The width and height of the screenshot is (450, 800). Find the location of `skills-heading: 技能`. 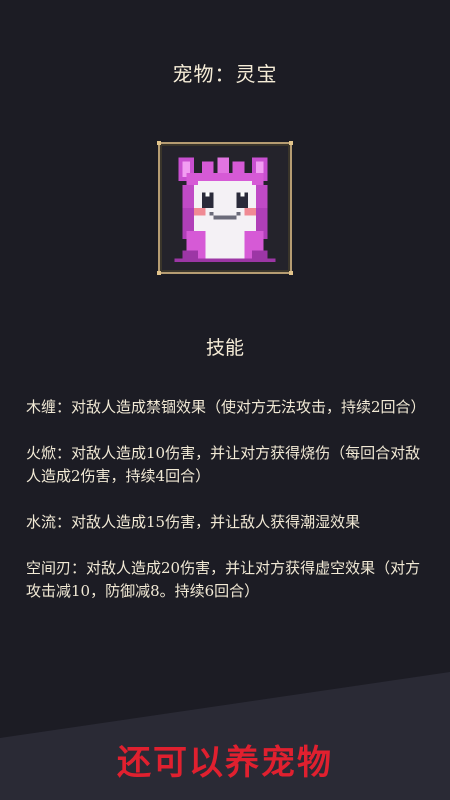

skills-heading: 技能 is located at coordinates (224, 348).